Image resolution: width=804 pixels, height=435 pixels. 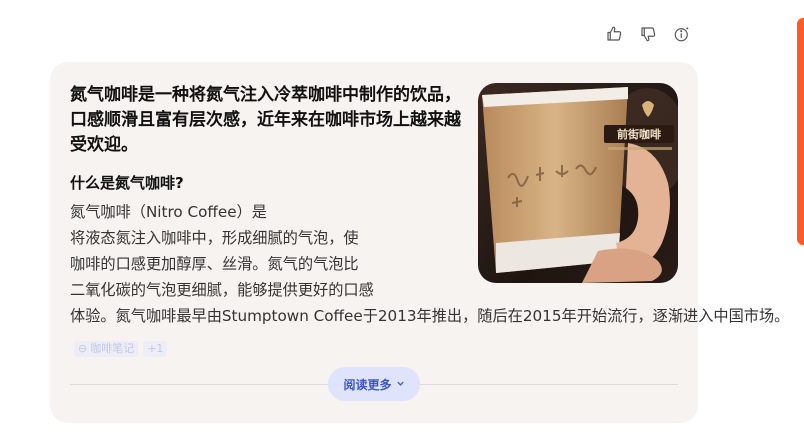 What do you see at coordinates (578, 183) in the screenshot?
I see `coffee-cup-image: 前街咖啡` at bounding box center [578, 183].